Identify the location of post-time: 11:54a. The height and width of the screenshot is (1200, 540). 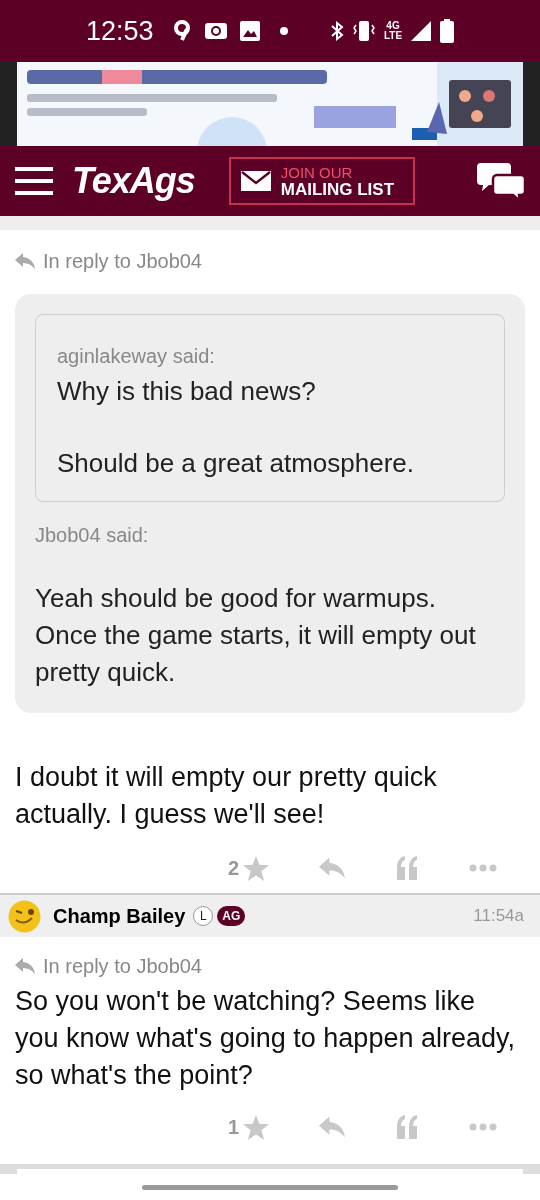
(499, 916).